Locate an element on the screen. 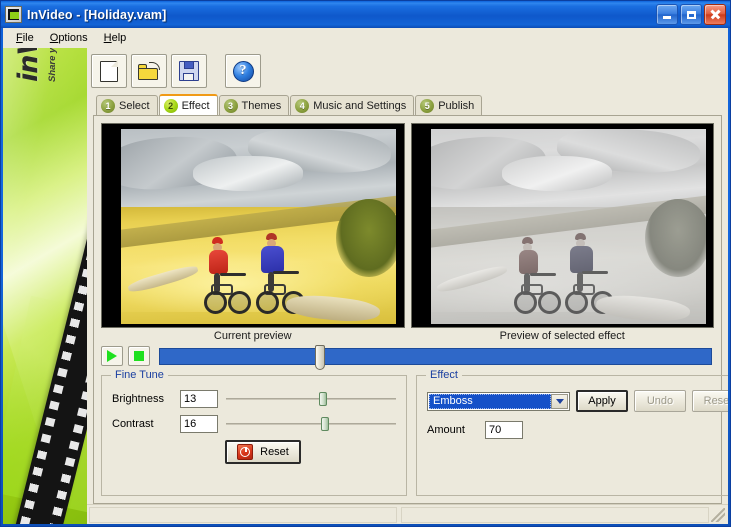 This screenshot has height=527, width=731. stop-button is located at coordinates (139, 356).